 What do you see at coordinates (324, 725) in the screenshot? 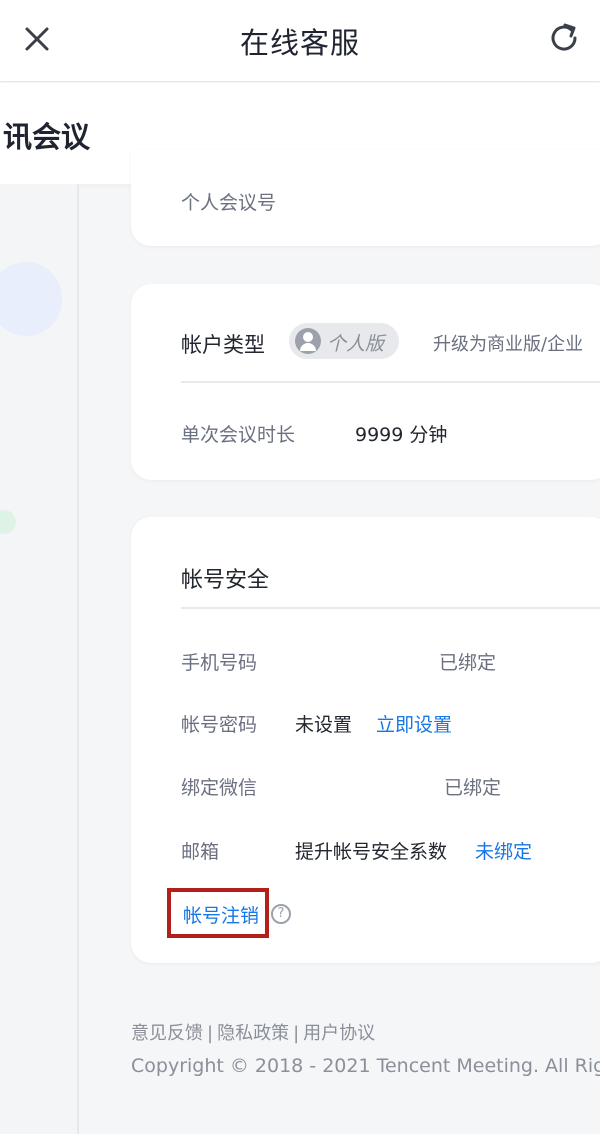
I see `password-value: 未设置` at bounding box center [324, 725].